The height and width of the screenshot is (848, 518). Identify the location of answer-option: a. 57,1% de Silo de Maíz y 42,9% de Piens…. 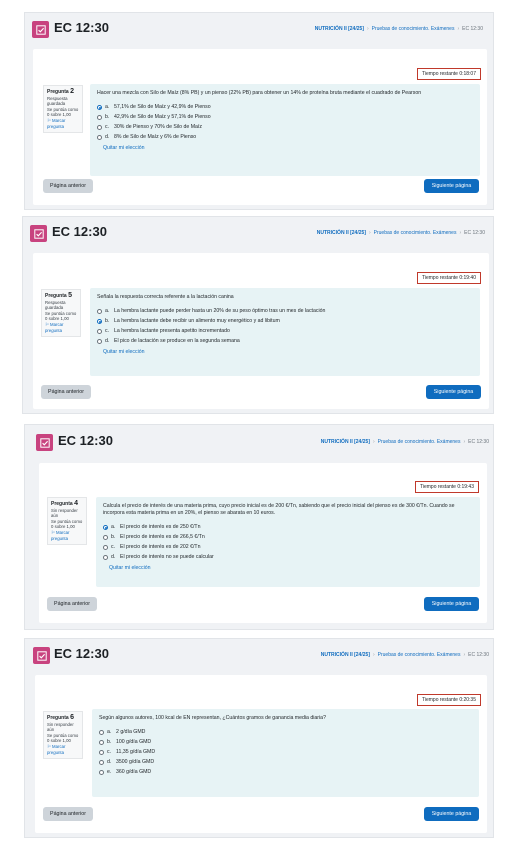
(285, 107).